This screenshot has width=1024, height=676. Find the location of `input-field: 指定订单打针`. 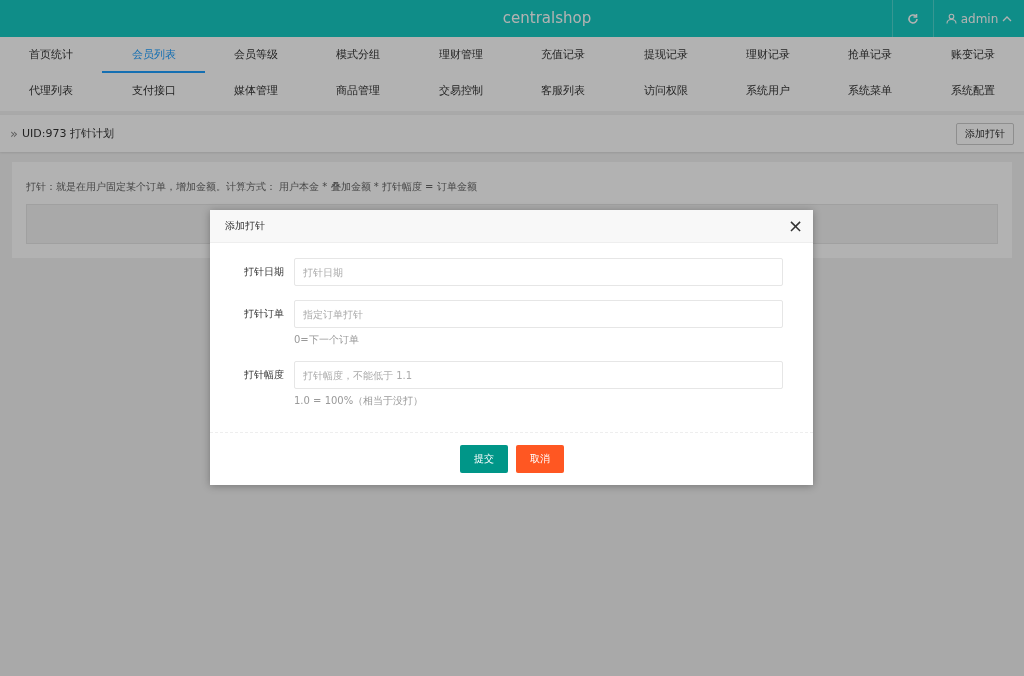

input-field: 指定订单打针 is located at coordinates (538, 314).